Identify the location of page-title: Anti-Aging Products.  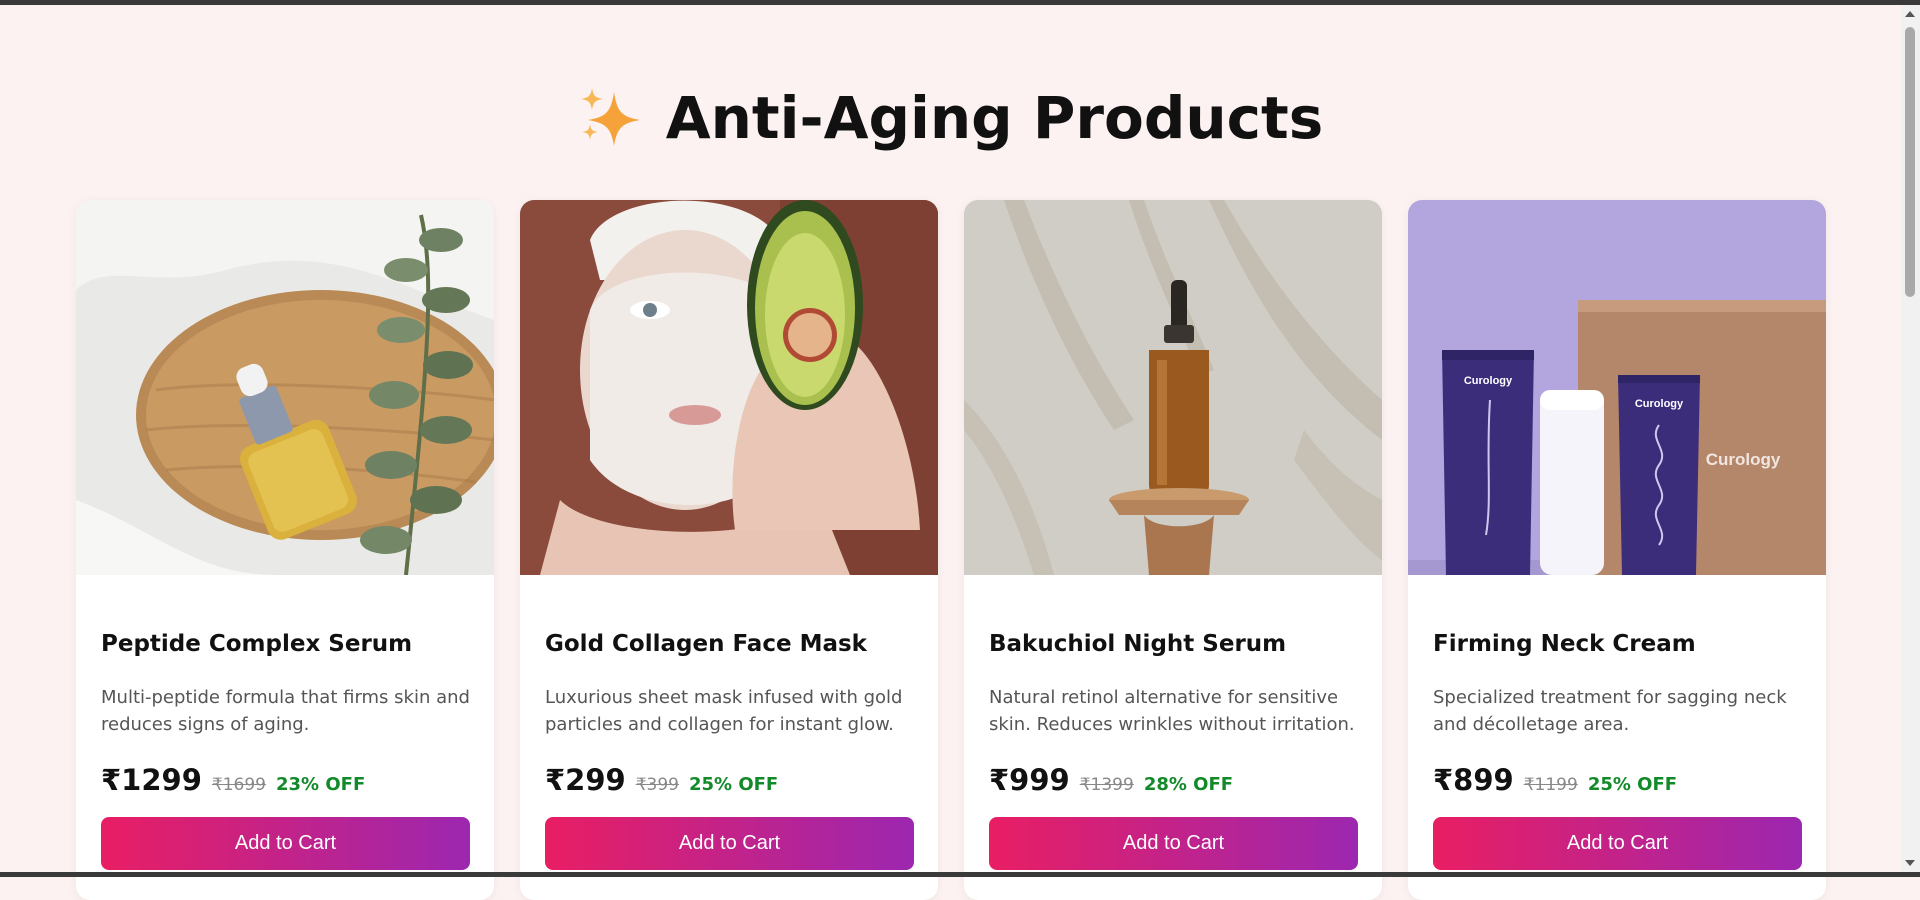
(950, 118).